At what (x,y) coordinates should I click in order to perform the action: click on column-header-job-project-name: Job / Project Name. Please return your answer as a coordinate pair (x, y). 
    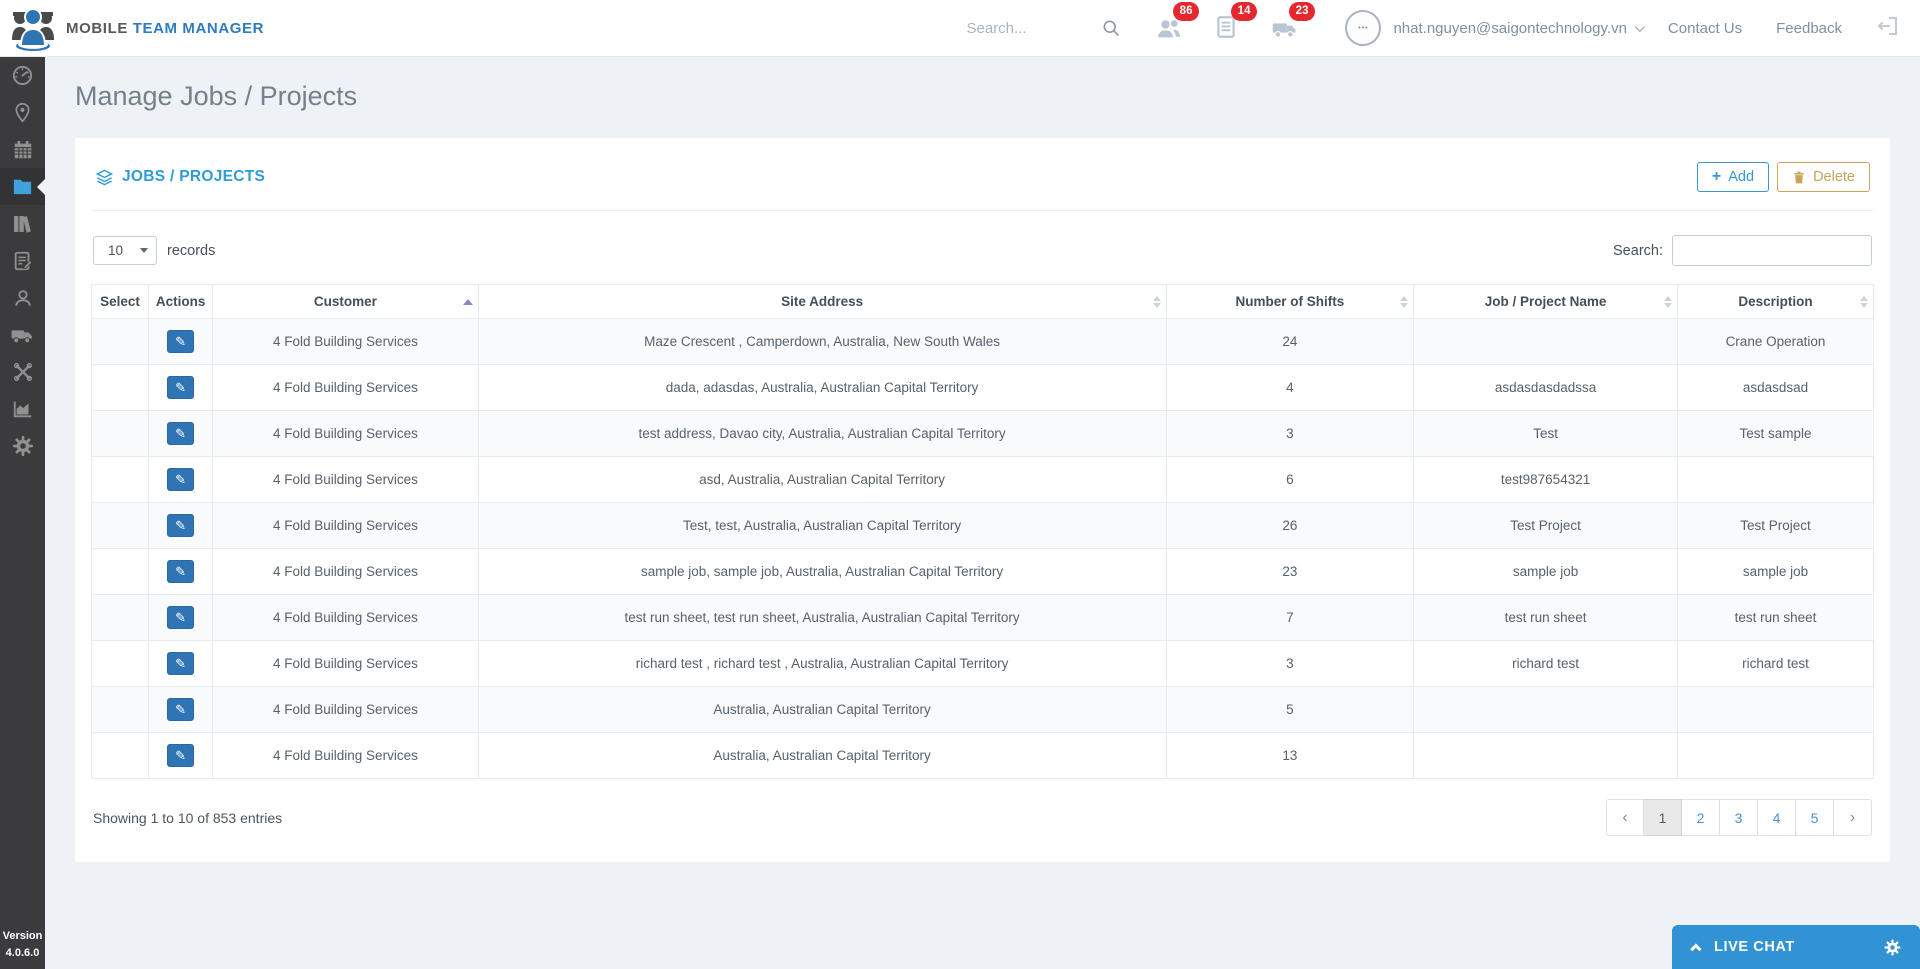
    Looking at the image, I should click on (1545, 301).